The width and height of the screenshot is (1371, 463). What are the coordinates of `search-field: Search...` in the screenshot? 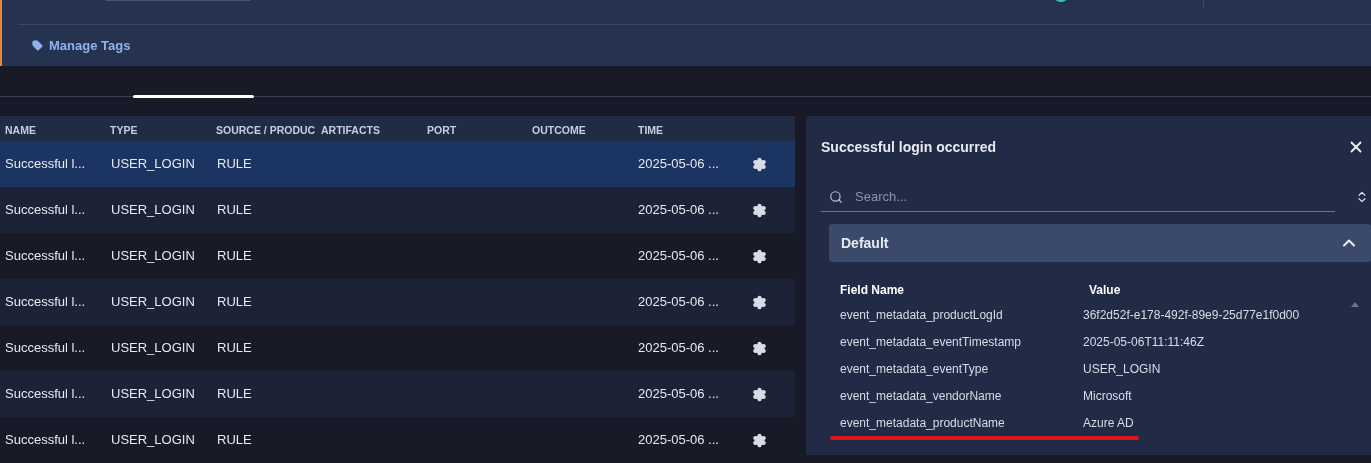 It's located at (1078, 197).